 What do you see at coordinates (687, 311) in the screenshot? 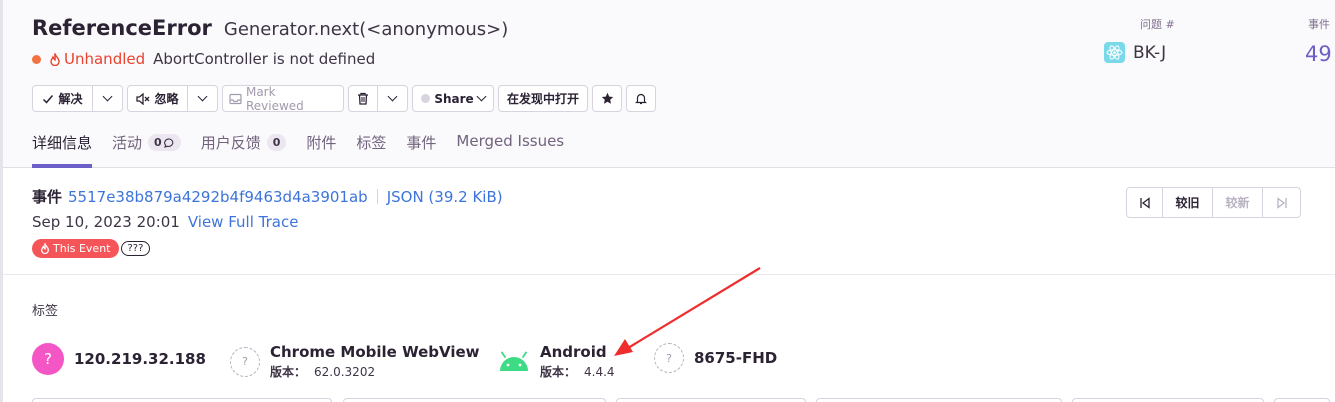
I see `annotation-arrow` at bounding box center [687, 311].